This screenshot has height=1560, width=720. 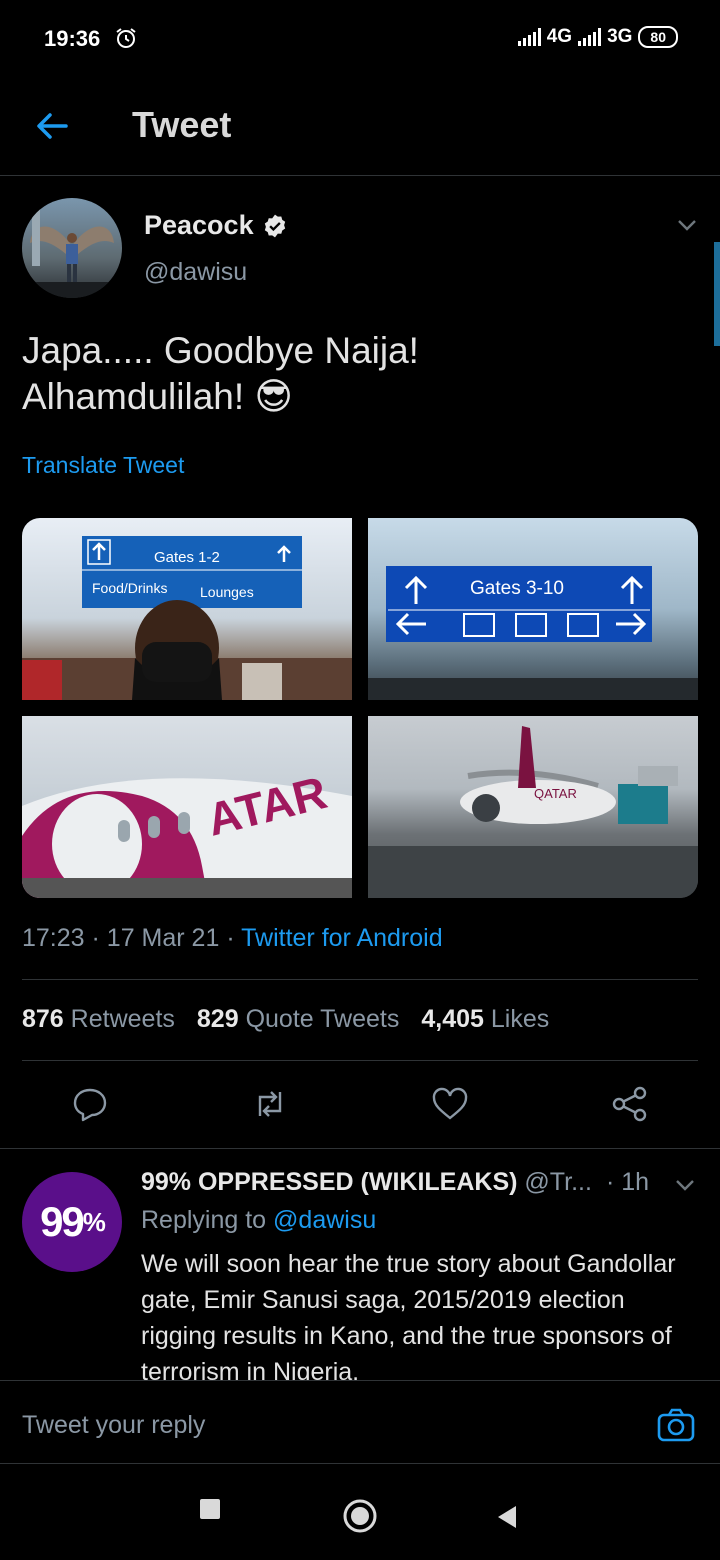 I want to click on reply-input-placeholder: Tweet your reply, so click(x=113, y=1425).